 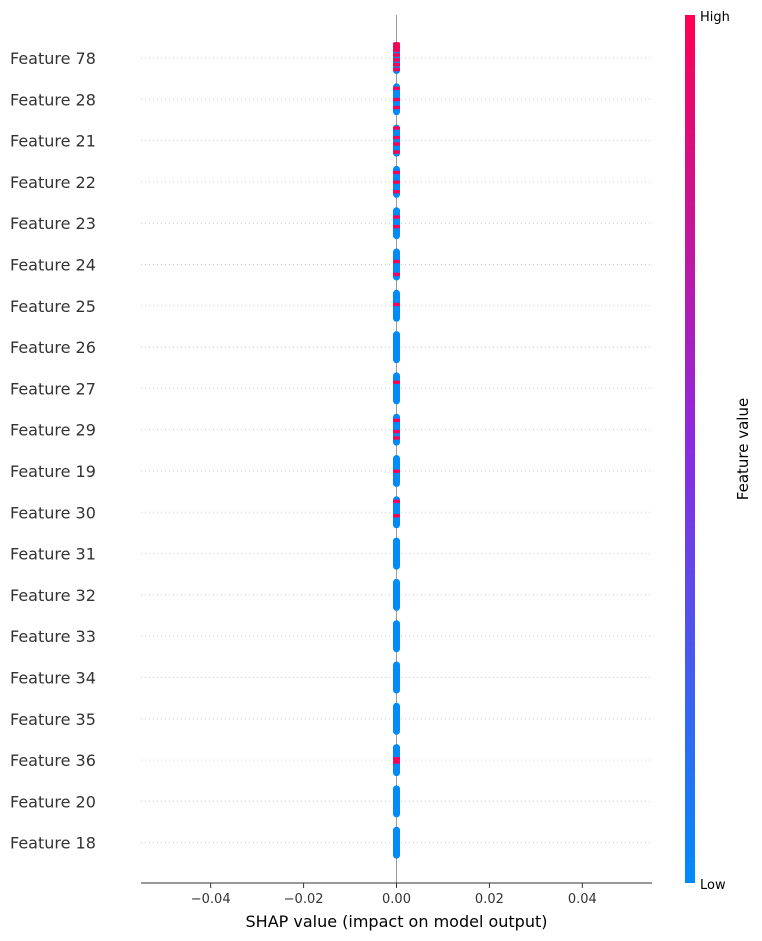 I want to click on feature-label: Feature 32, so click(x=53, y=595).